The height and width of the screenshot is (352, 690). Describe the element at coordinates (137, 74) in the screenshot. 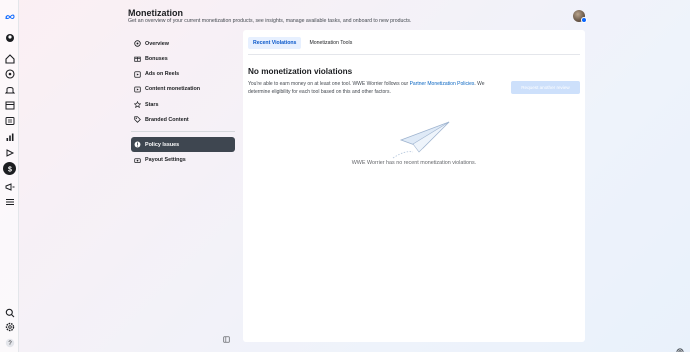

I see `reels-icon` at that location.